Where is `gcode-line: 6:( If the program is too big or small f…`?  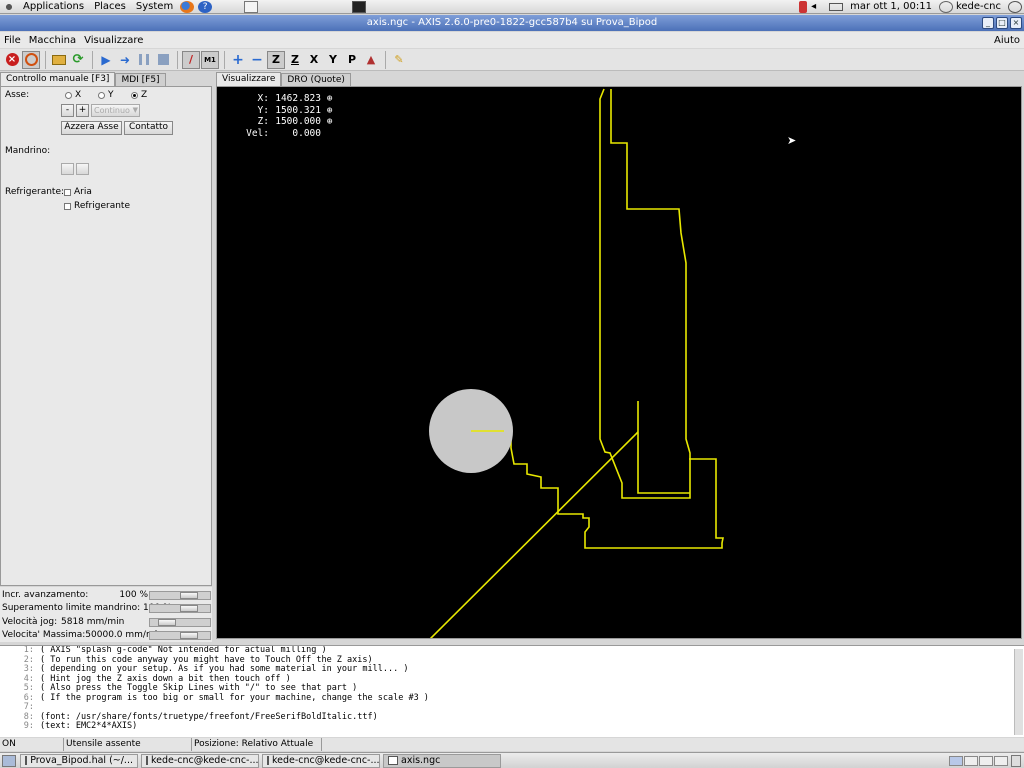 gcode-line: 6:( If the program is too big or small f… is located at coordinates (512, 698).